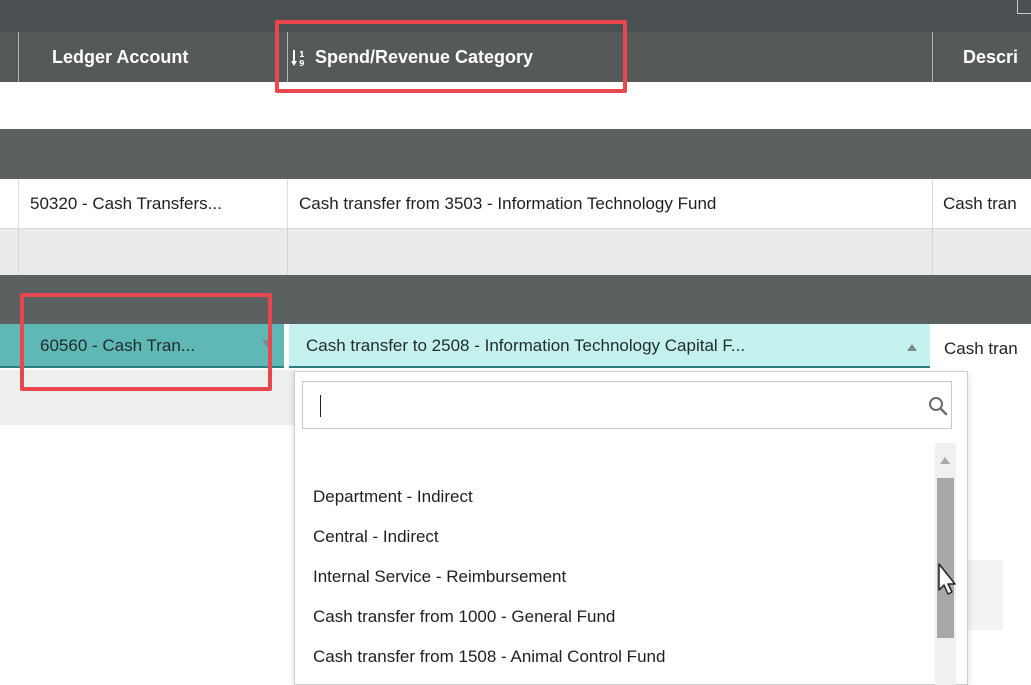  I want to click on grid-toolbar-strip, so click(515, 16).